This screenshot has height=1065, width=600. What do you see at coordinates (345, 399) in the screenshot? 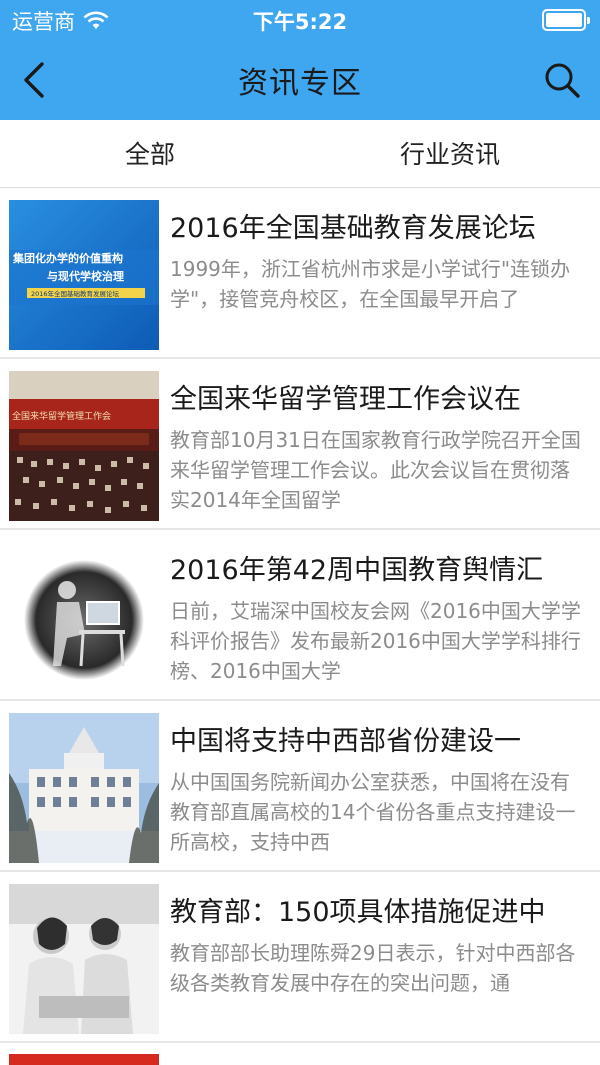
I see `news-title: 全国来华留学管理工作会议在` at bounding box center [345, 399].